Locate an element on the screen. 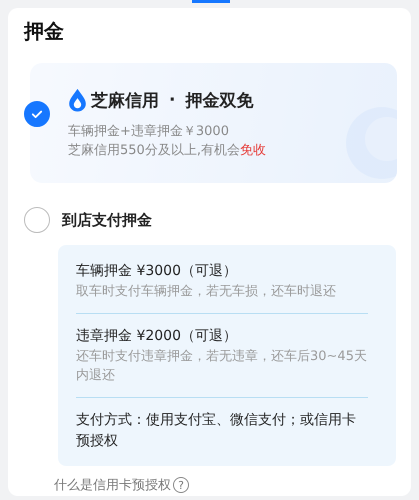 This screenshot has width=419, height=500. option-title: 押金双免 is located at coordinates (219, 101).